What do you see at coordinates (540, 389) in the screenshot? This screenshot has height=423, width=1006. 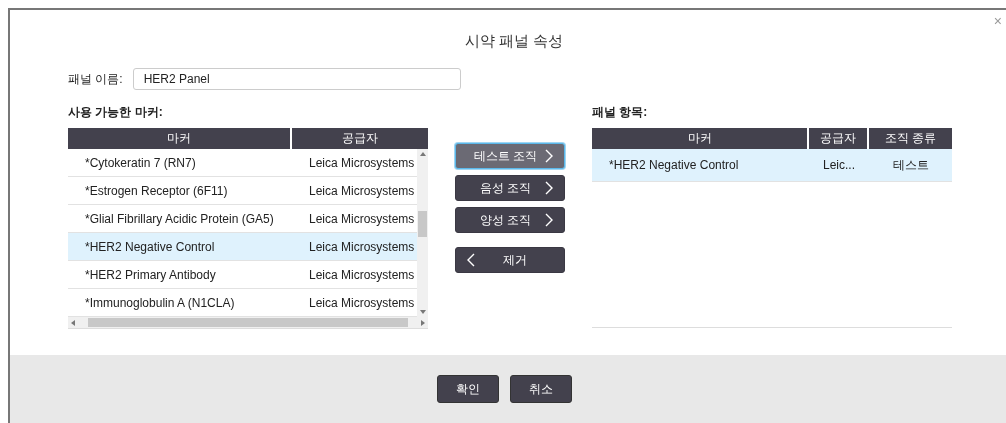 I see `dialog-button: 취소` at bounding box center [540, 389].